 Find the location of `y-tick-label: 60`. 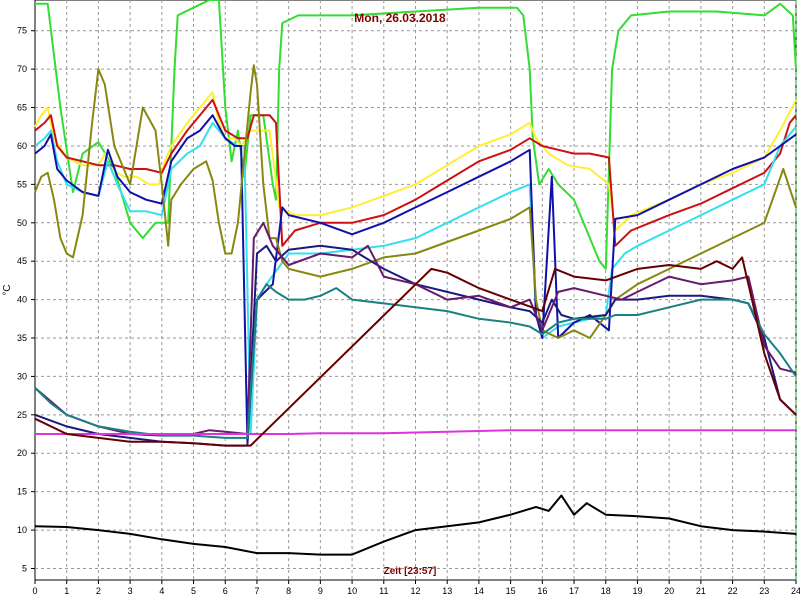

y-tick-label: 60 is located at coordinates (22, 146).